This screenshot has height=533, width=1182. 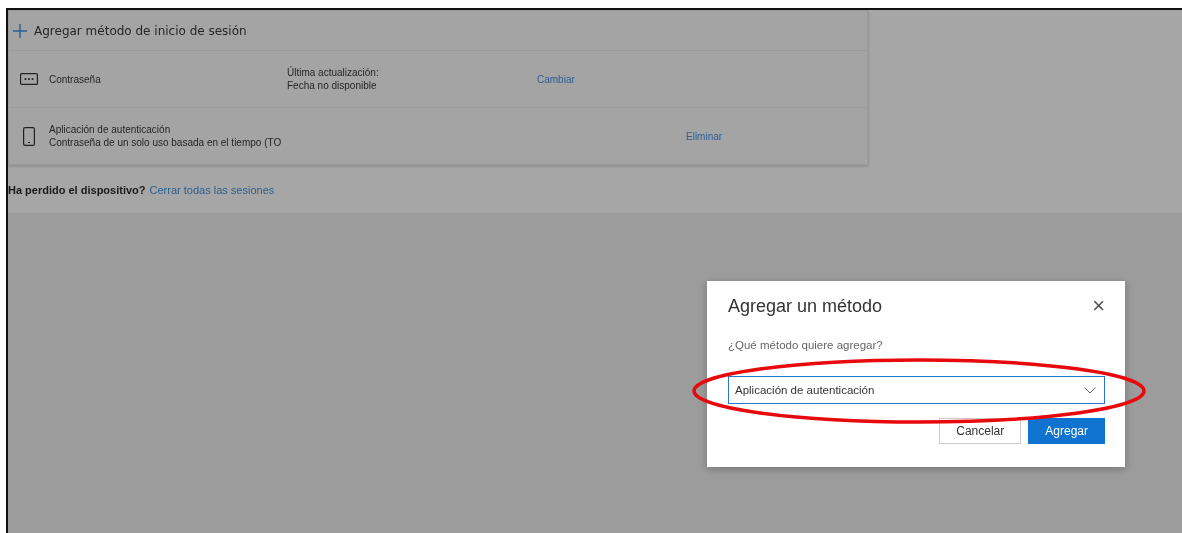 What do you see at coordinates (806, 345) in the screenshot?
I see `dialog-prompt: ¿Qué método quiere agregar?` at bounding box center [806, 345].